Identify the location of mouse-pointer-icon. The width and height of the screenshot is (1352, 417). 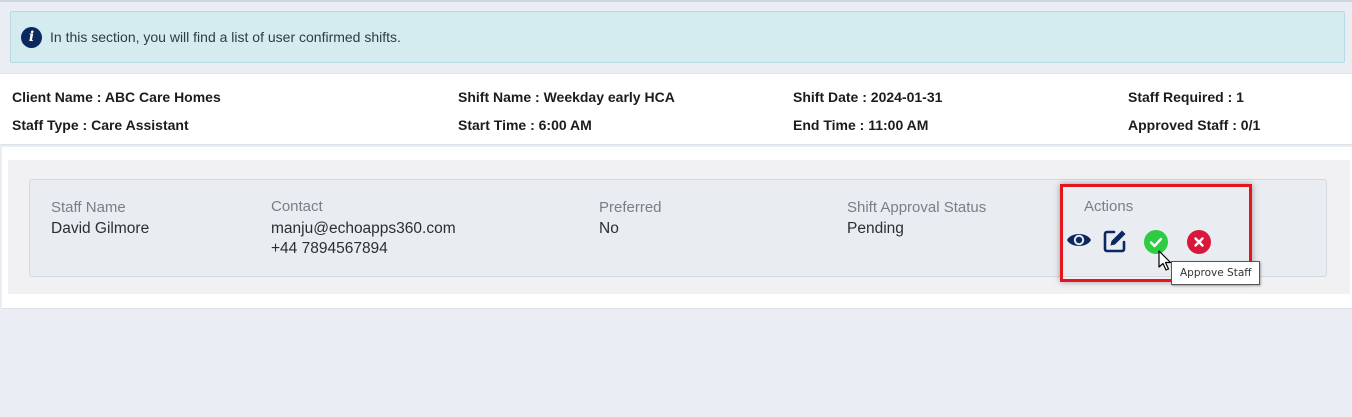
(1165, 263).